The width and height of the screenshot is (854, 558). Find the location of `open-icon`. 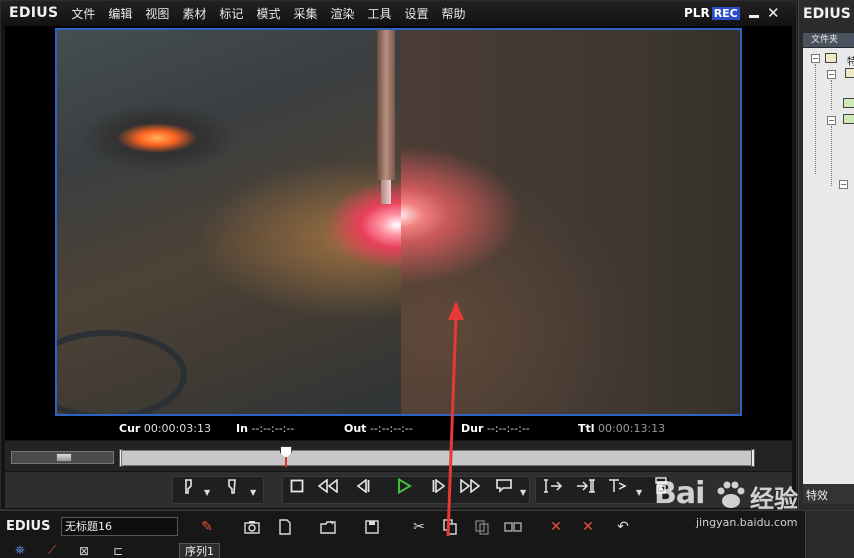

open-icon is located at coordinates (328, 527).